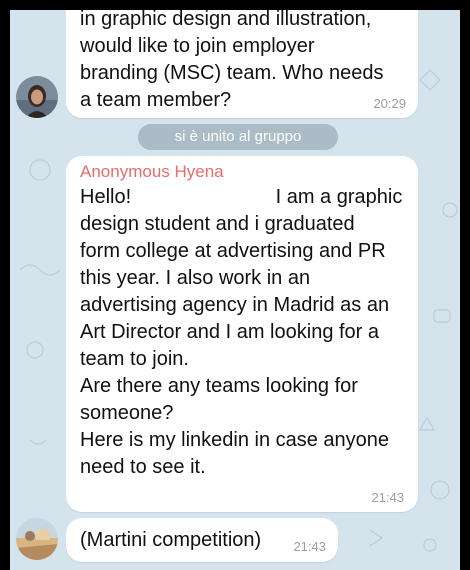  I want to click on avatar-landscape-photo-icon, so click(37, 539).